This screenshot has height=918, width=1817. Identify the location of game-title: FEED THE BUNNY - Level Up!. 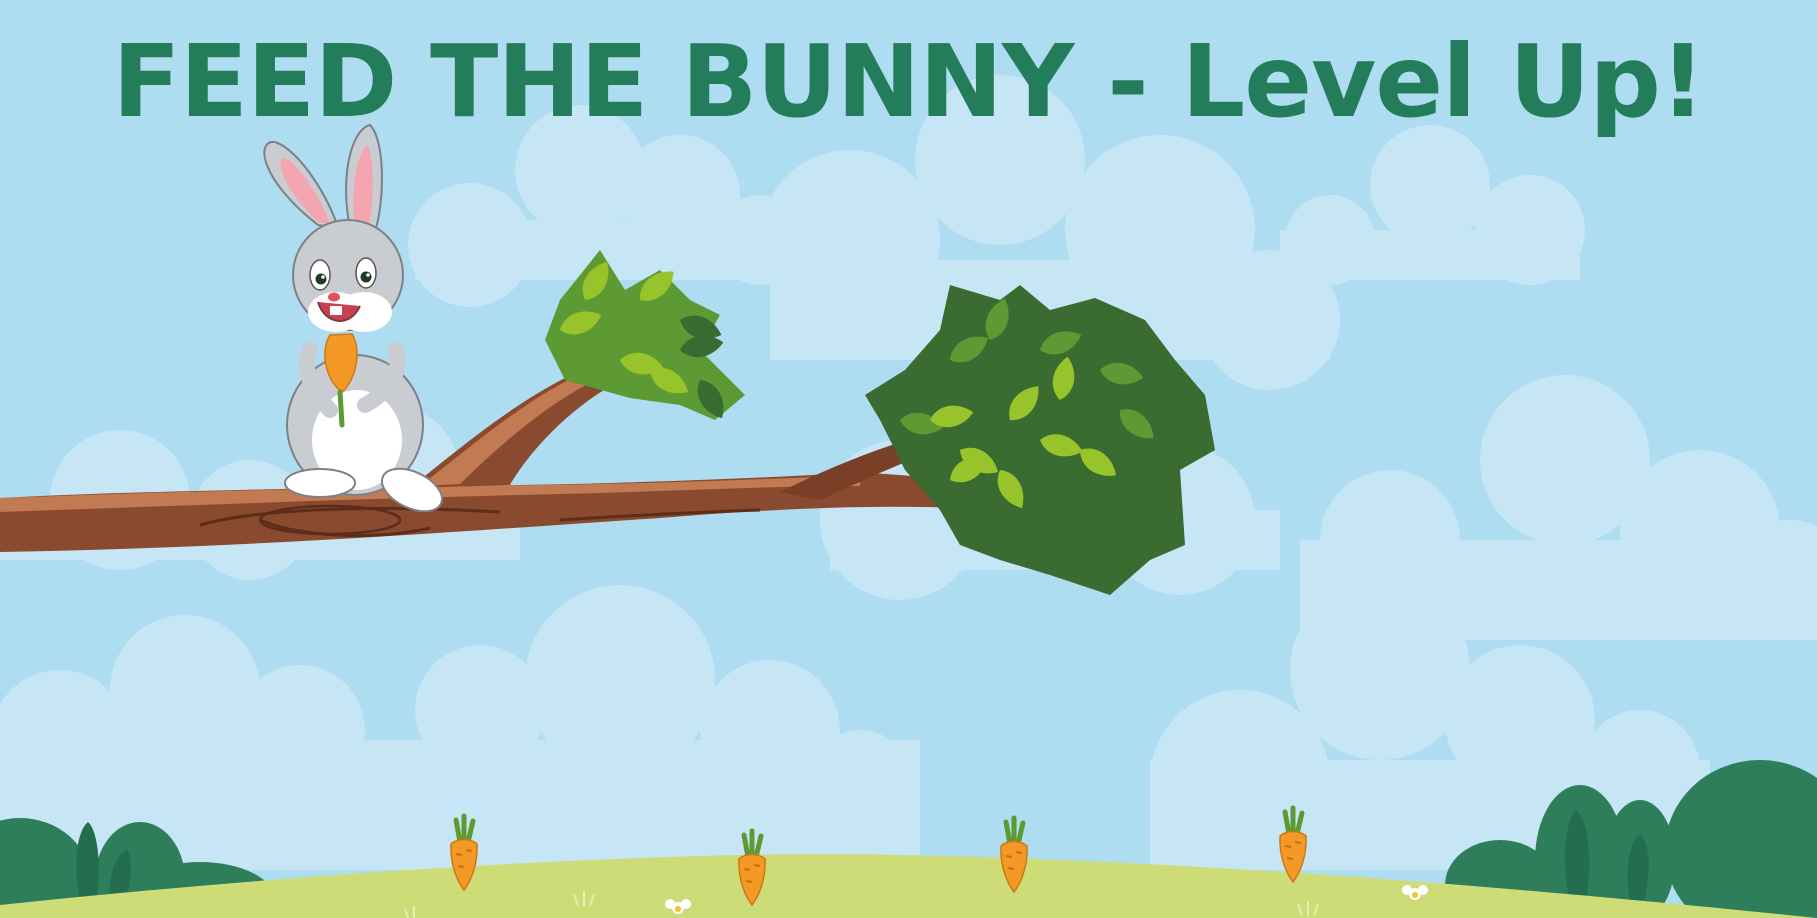
(908, 81).